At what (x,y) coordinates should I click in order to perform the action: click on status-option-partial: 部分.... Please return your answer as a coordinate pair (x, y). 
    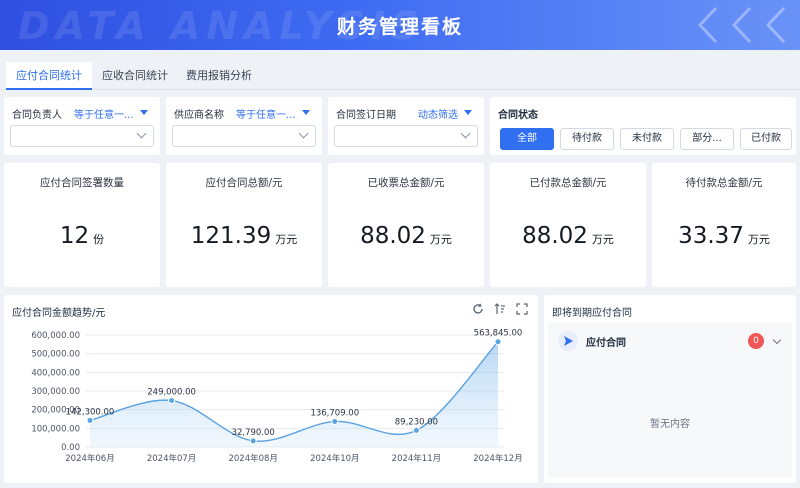
    Looking at the image, I should click on (707, 139).